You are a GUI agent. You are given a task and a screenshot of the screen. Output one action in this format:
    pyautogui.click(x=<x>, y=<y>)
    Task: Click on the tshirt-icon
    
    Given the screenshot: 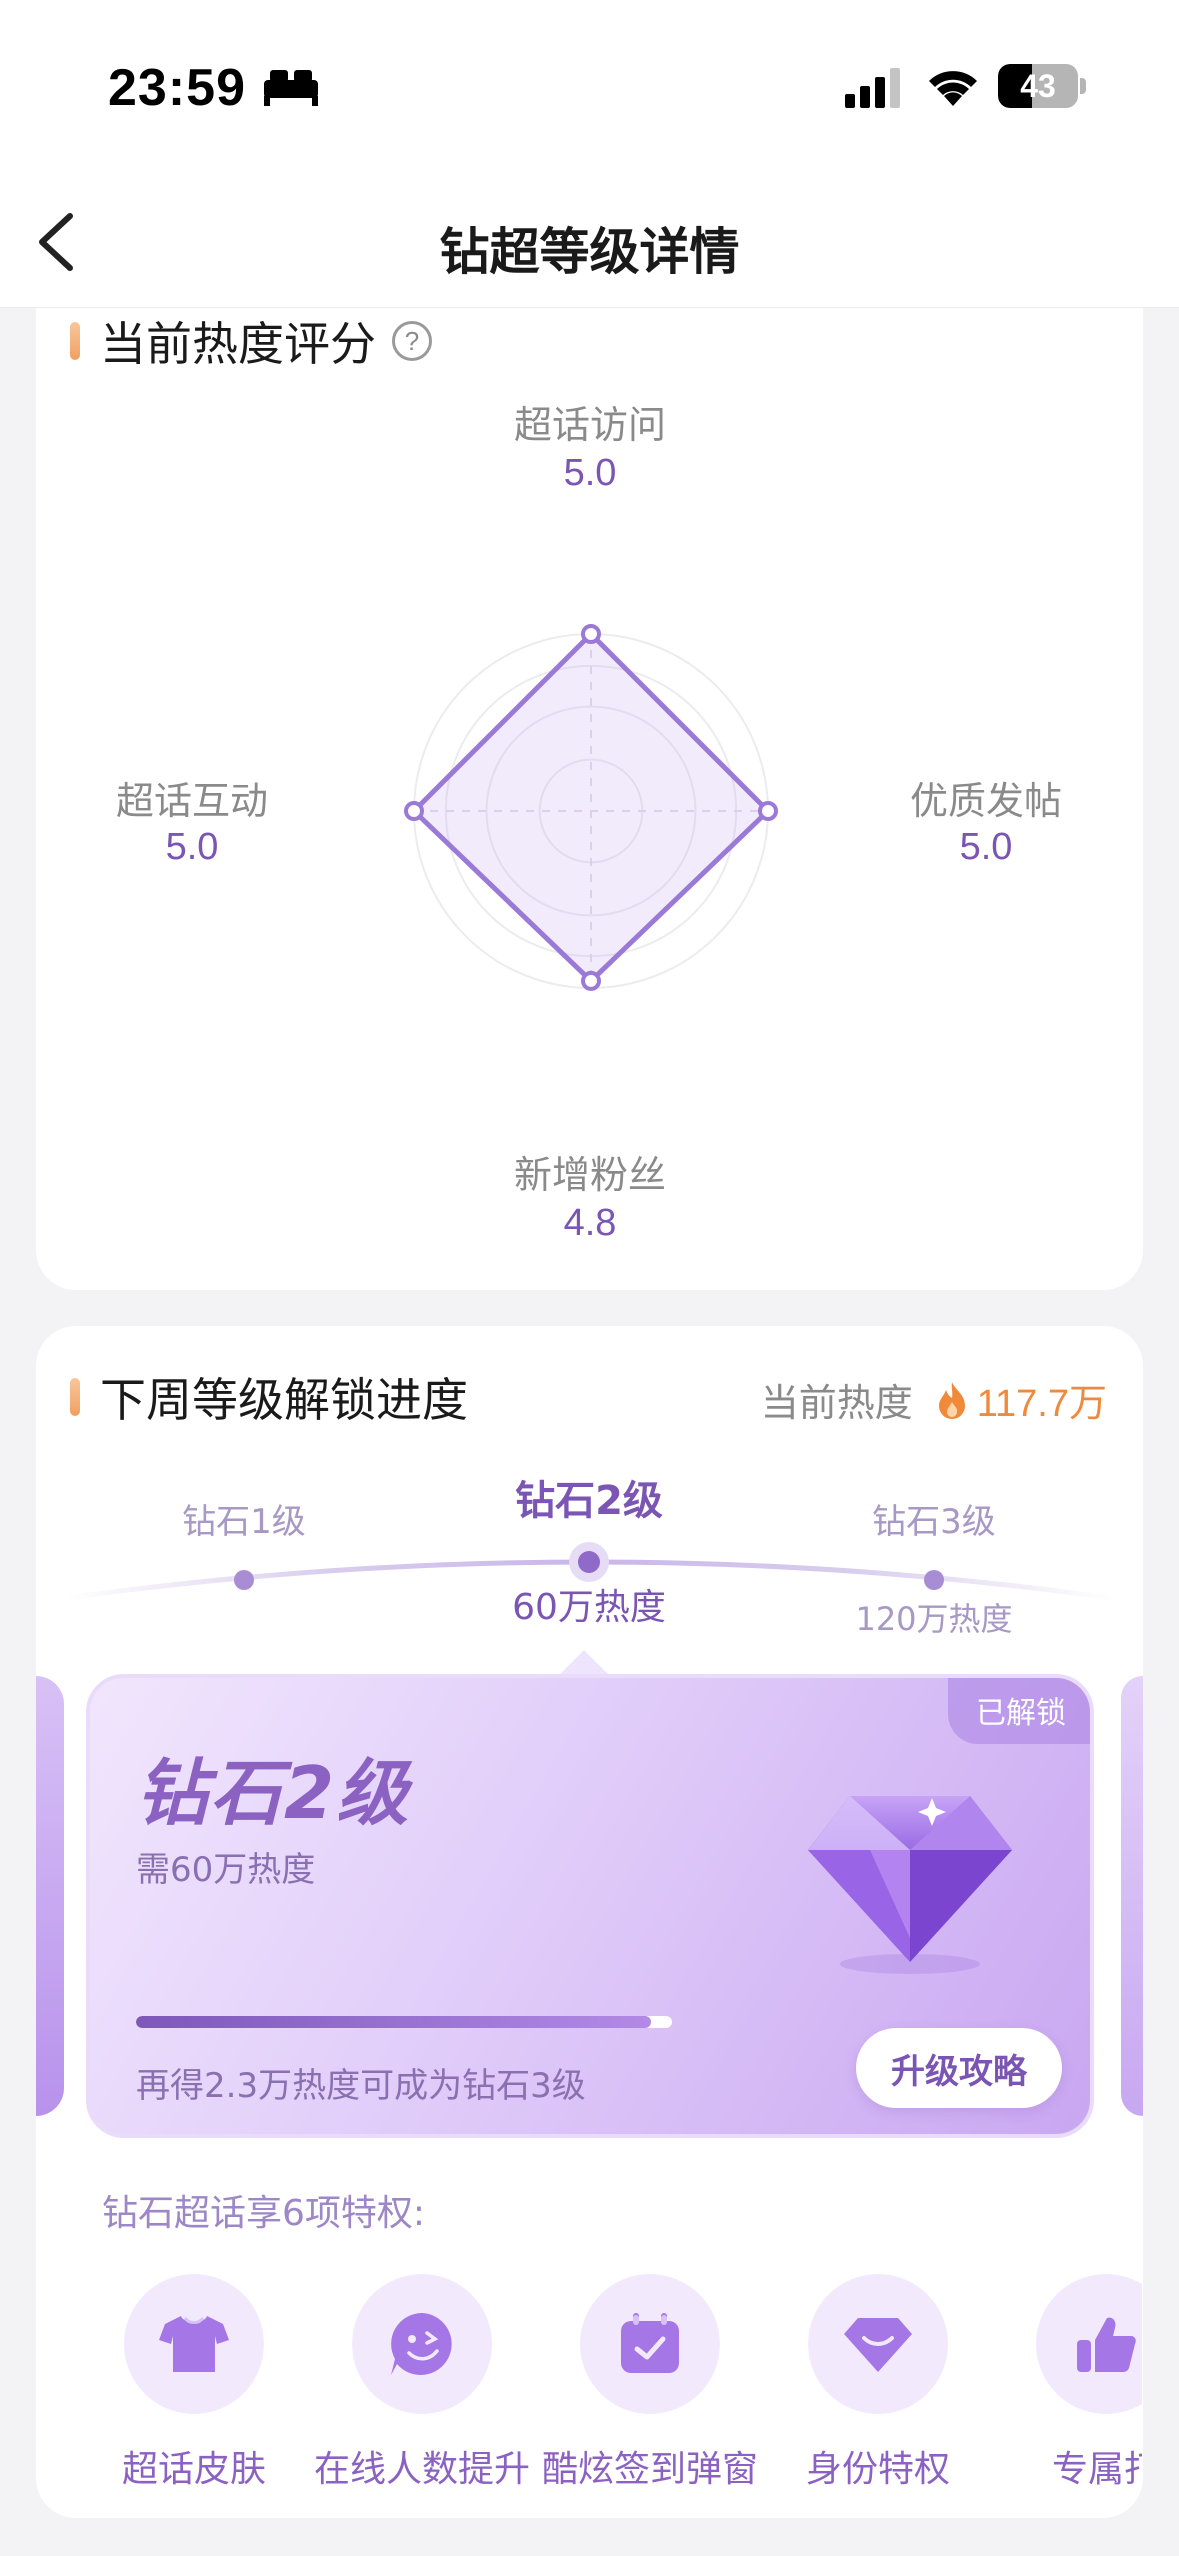 What is the action you would take?
    pyautogui.click(x=194, y=2344)
    